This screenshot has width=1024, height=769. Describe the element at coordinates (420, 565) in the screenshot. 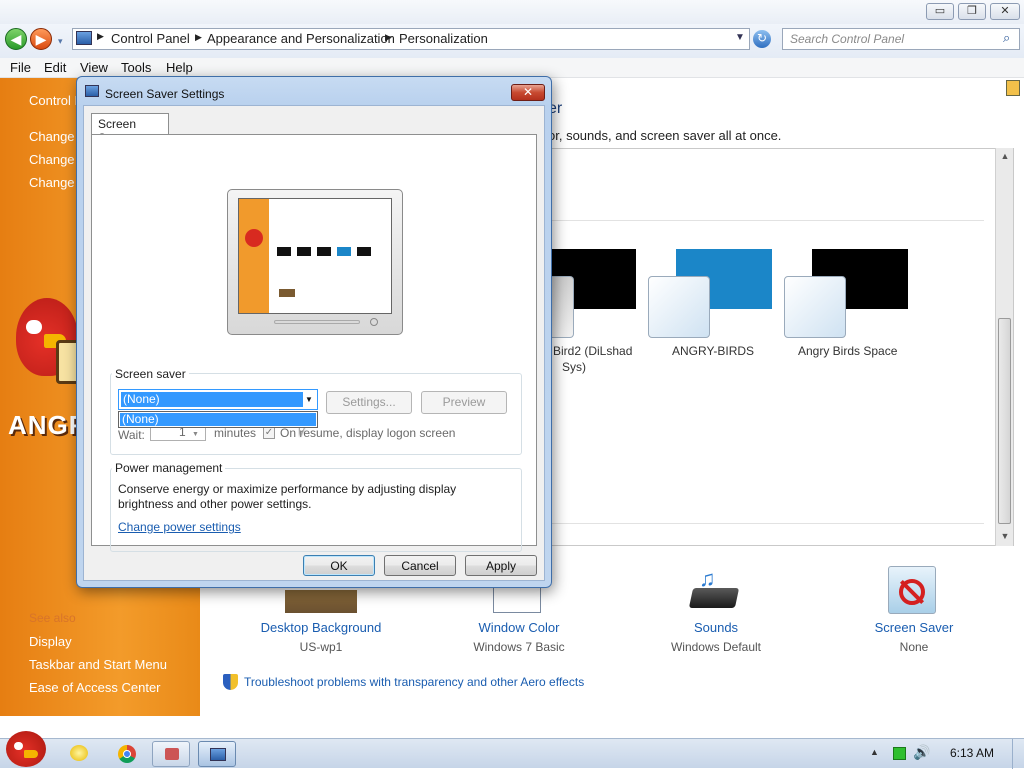

I see `cancel-button: Cancel` at that location.